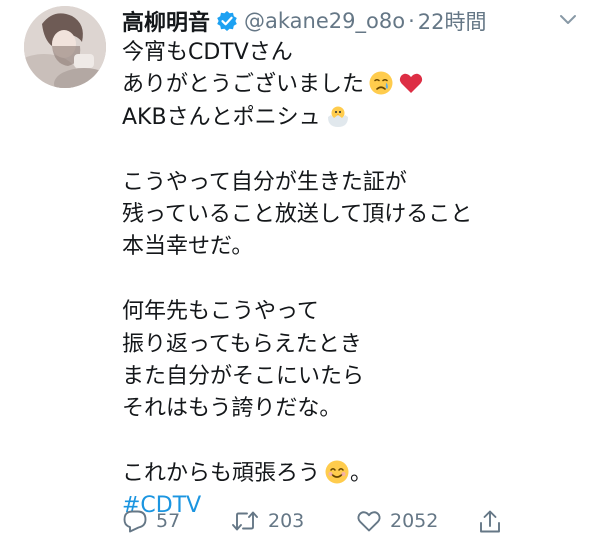 This screenshot has height=538, width=600. I want to click on like-count: 2052, so click(414, 521).